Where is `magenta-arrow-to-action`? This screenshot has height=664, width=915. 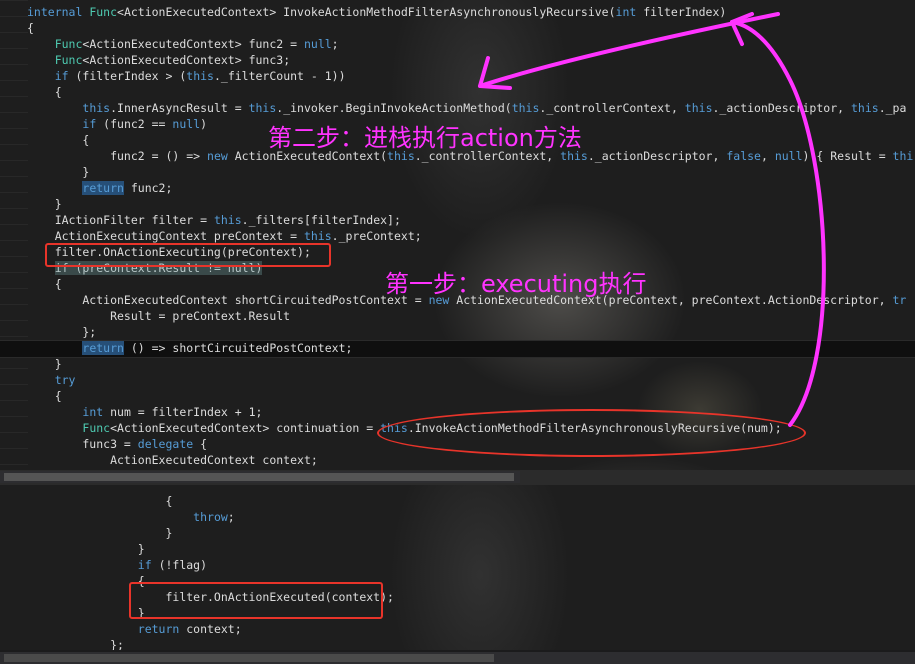
magenta-arrow-to-action is located at coordinates (629, 50).